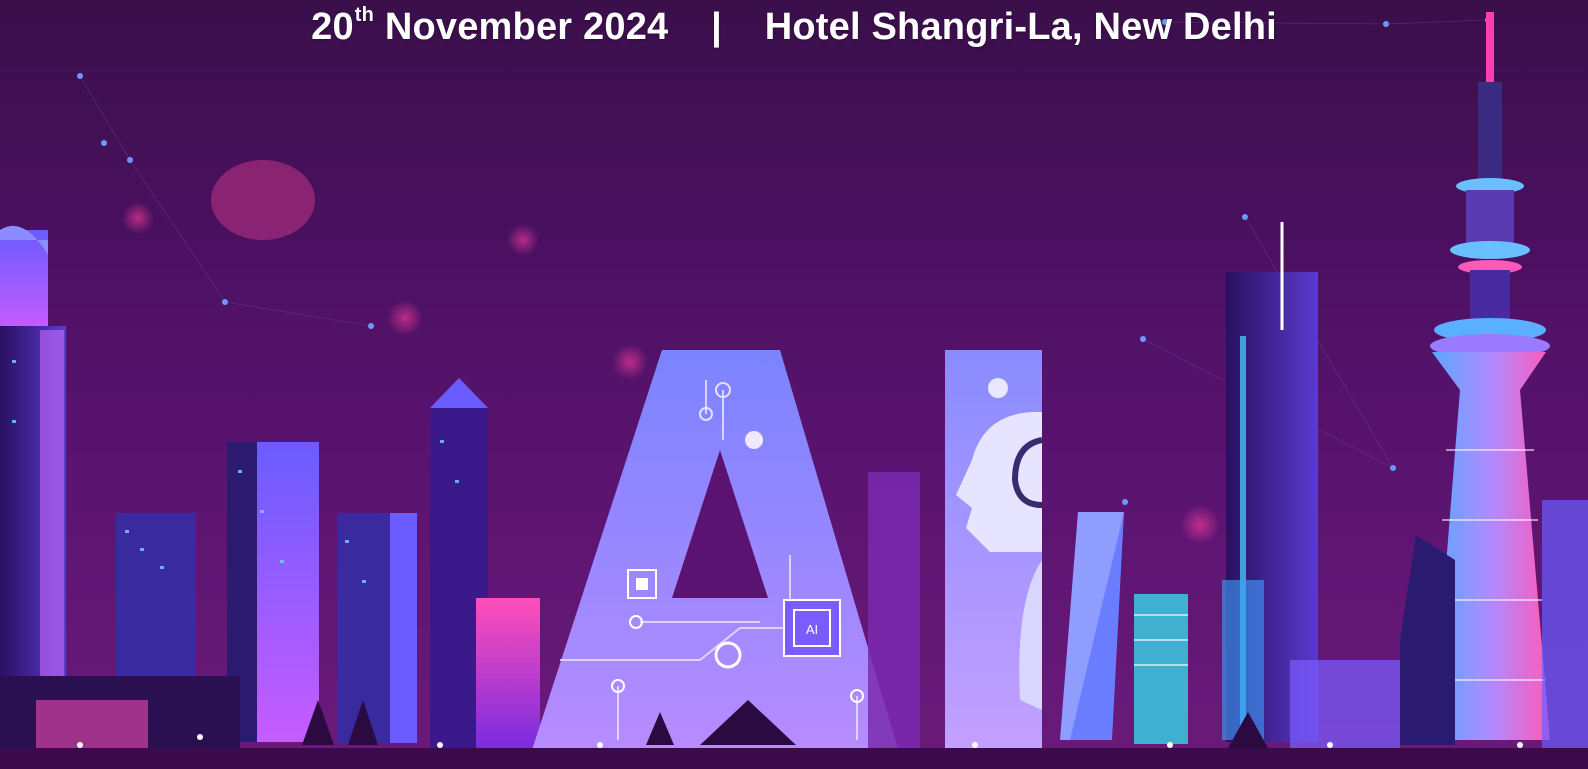 The height and width of the screenshot is (769, 1588). I want to click on event-date-month-year: November 2024, so click(526, 27).